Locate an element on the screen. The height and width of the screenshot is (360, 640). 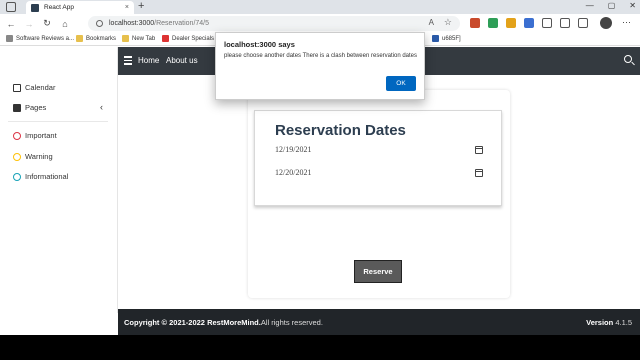
home-icon: ⌂ is located at coordinates (65, 24).